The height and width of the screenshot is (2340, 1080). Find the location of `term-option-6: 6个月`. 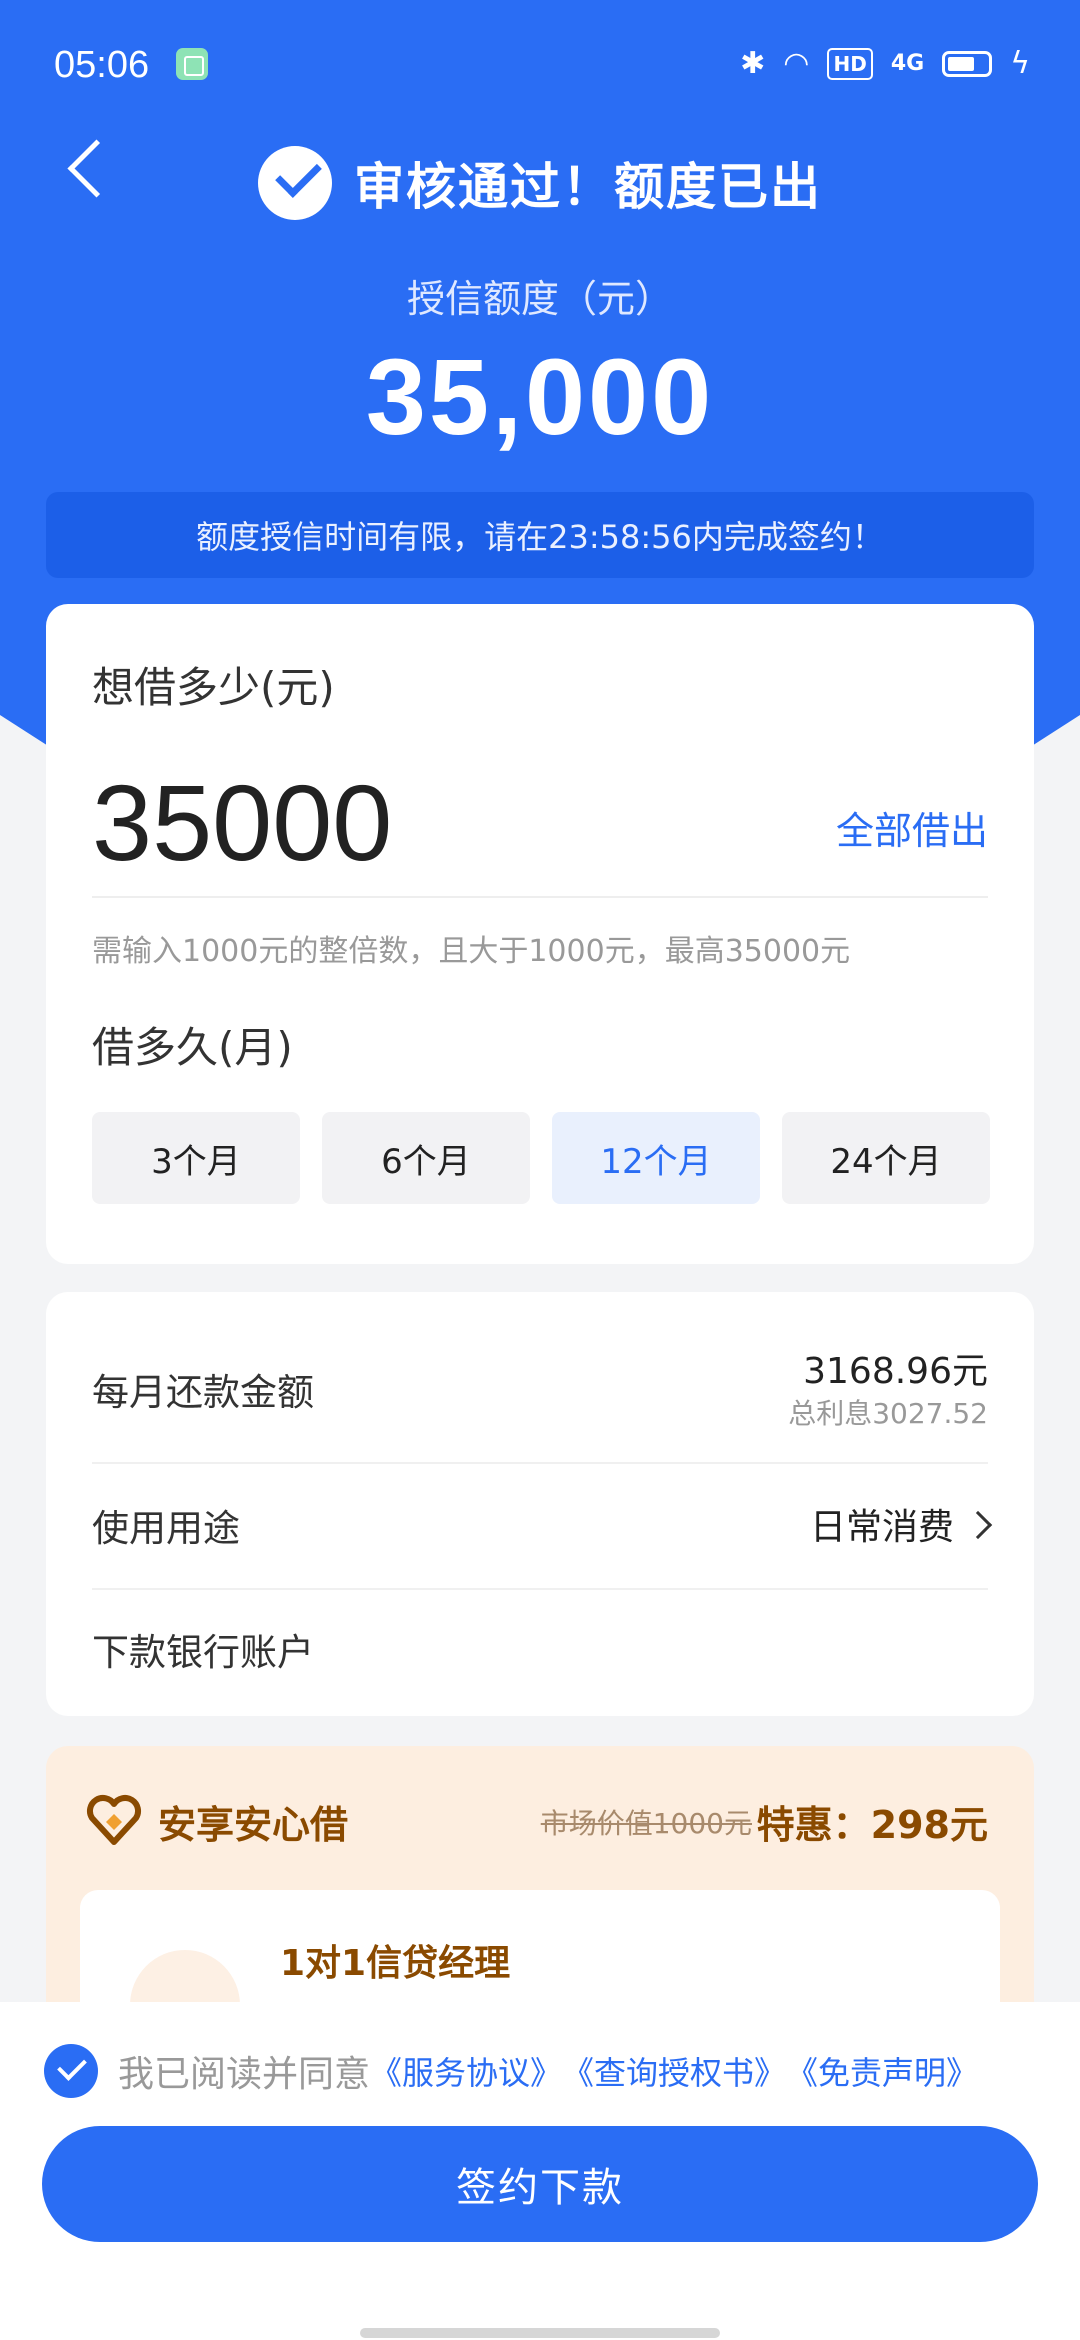

term-option-6: 6个月 is located at coordinates (426, 1158).